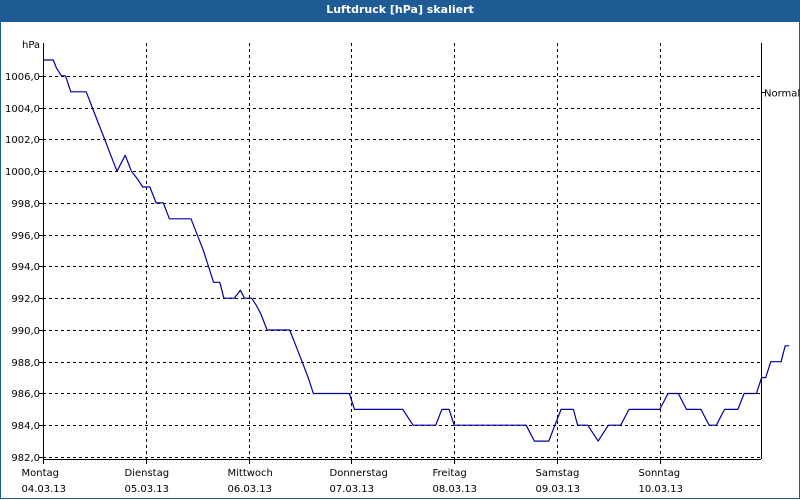  What do you see at coordinates (40, 473) in the screenshot?
I see `x-tick-weekday-label: Montag` at bounding box center [40, 473].